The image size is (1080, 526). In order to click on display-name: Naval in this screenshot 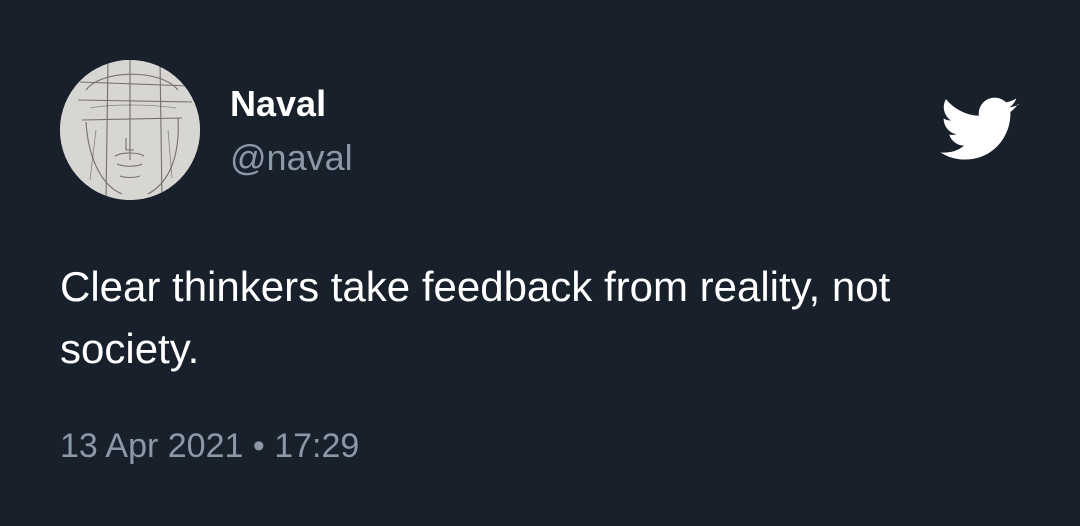, I will do `click(278, 104)`.